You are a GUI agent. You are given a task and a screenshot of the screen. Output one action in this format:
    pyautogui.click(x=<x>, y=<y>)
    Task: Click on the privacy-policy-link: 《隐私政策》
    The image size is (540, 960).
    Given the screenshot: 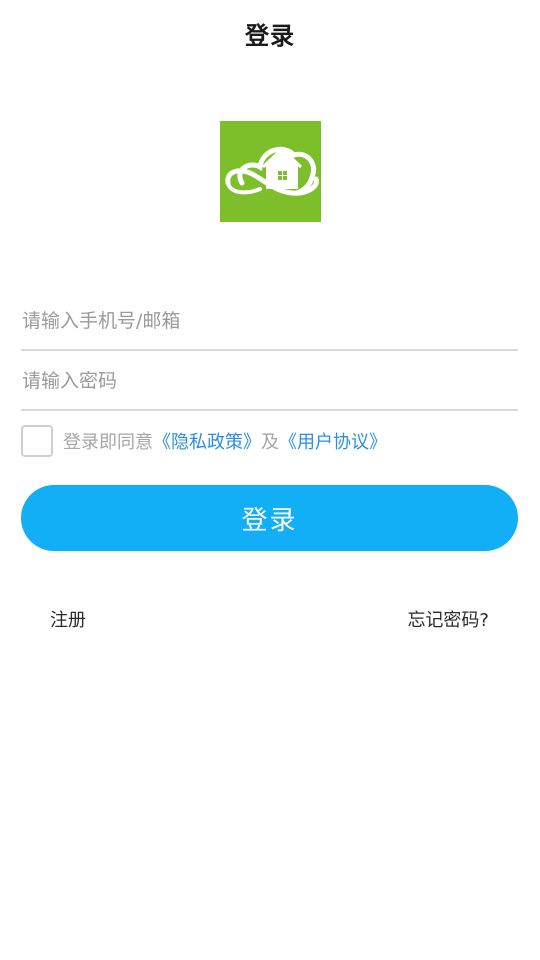 What is the action you would take?
    pyautogui.click(x=207, y=441)
    